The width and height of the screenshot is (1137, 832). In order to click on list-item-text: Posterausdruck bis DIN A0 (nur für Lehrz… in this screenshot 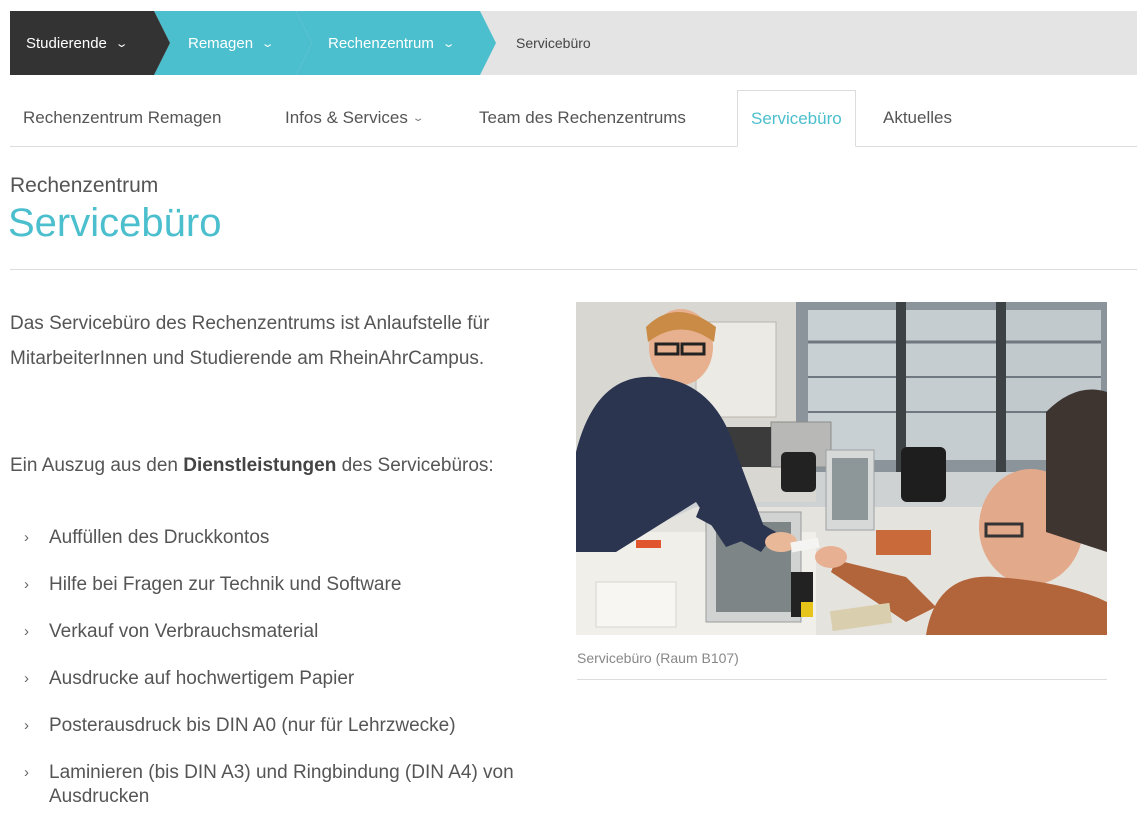, I will do `click(252, 725)`.